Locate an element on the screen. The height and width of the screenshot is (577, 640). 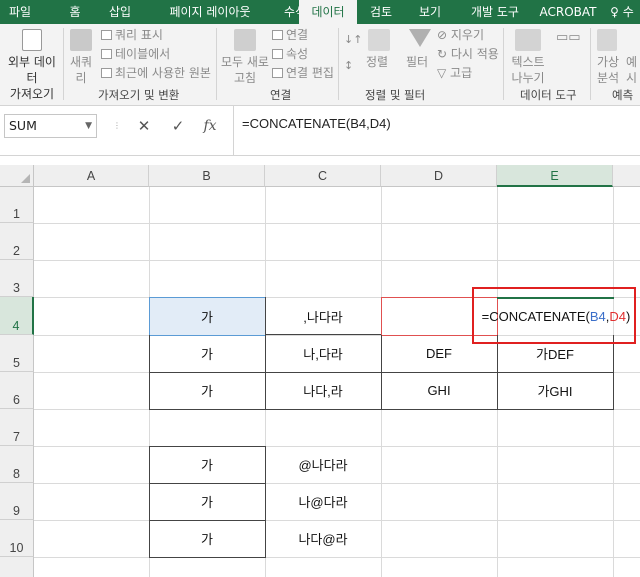
row-header-10: 10 is located at coordinates (17, 538).